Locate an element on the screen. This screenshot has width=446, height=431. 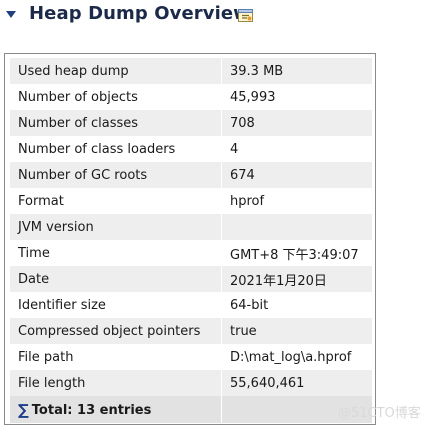
table-row: Time GMT+8 下午3:49:07 is located at coordinates (191, 253).